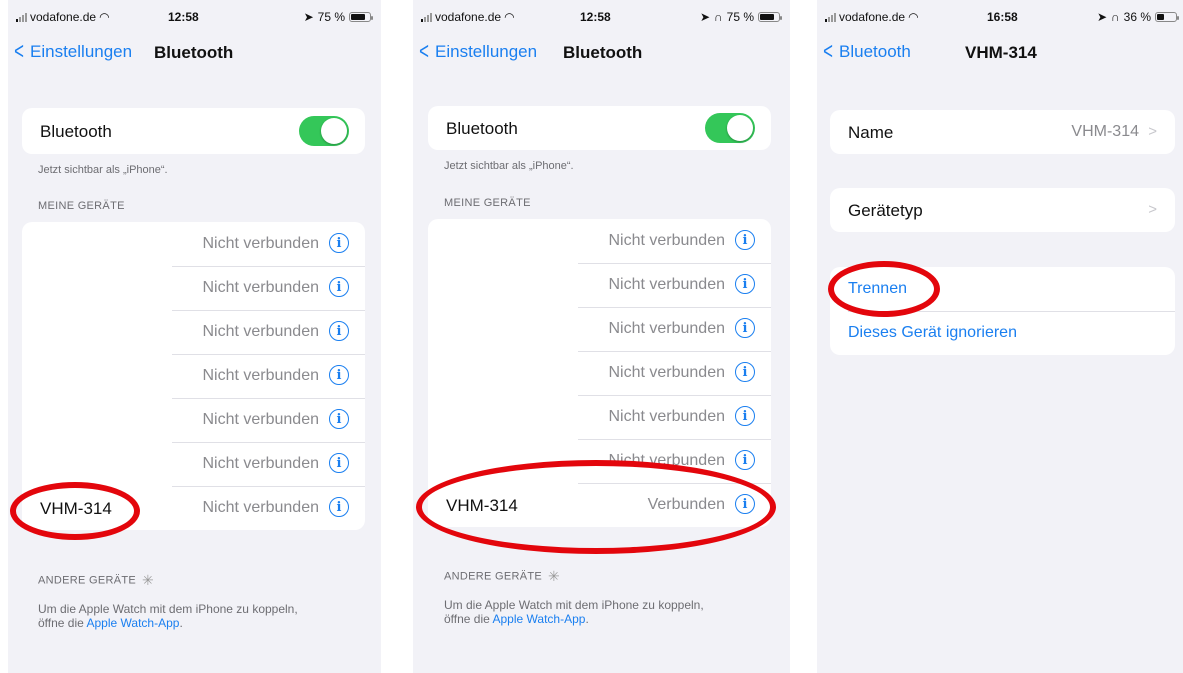 This screenshot has width=1183, height=673. I want to click on name-row: Name VHM-314 >, so click(1002, 132).